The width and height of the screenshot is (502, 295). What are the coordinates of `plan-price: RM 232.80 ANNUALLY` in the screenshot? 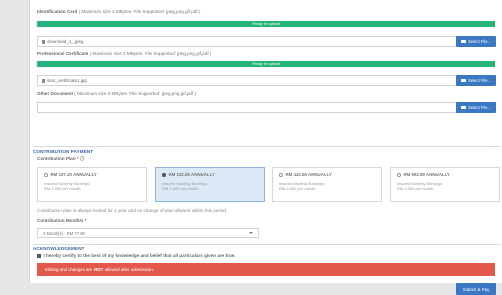 It's located at (191, 174).